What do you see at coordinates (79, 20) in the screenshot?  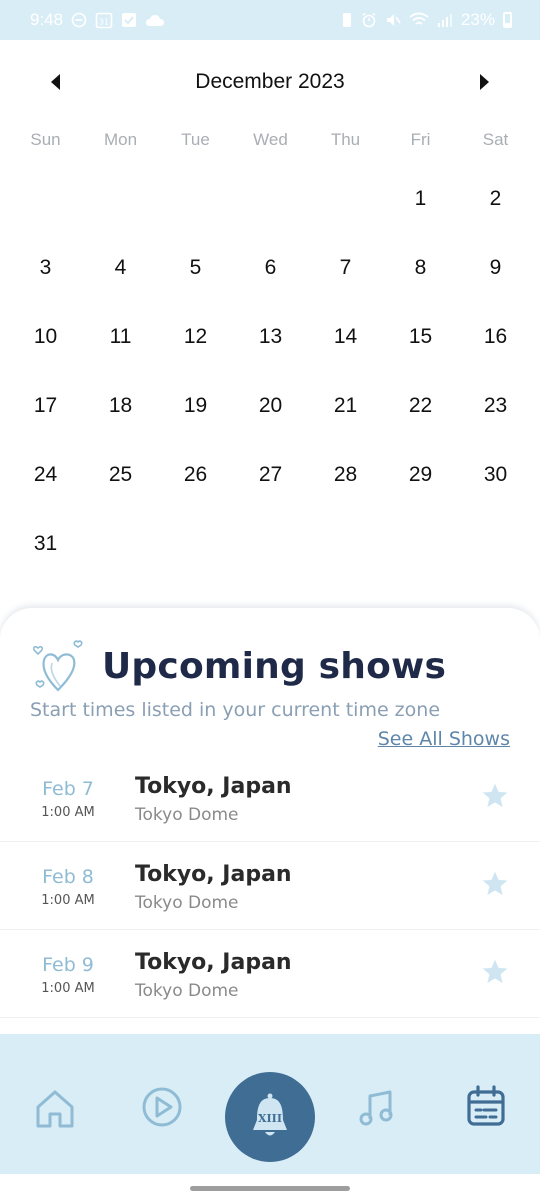 I see `minus-circle-icon` at bounding box center [79, 20].